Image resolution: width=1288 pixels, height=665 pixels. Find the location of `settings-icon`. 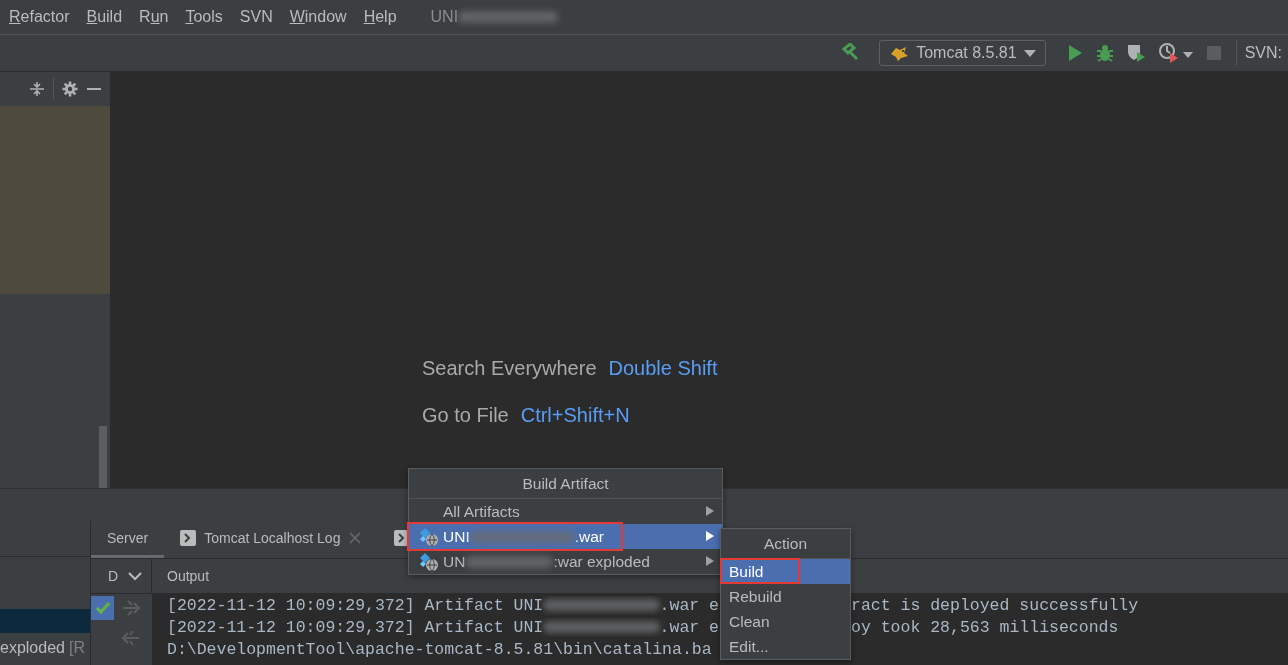

settings-icon is located at coordinates (70, 89).